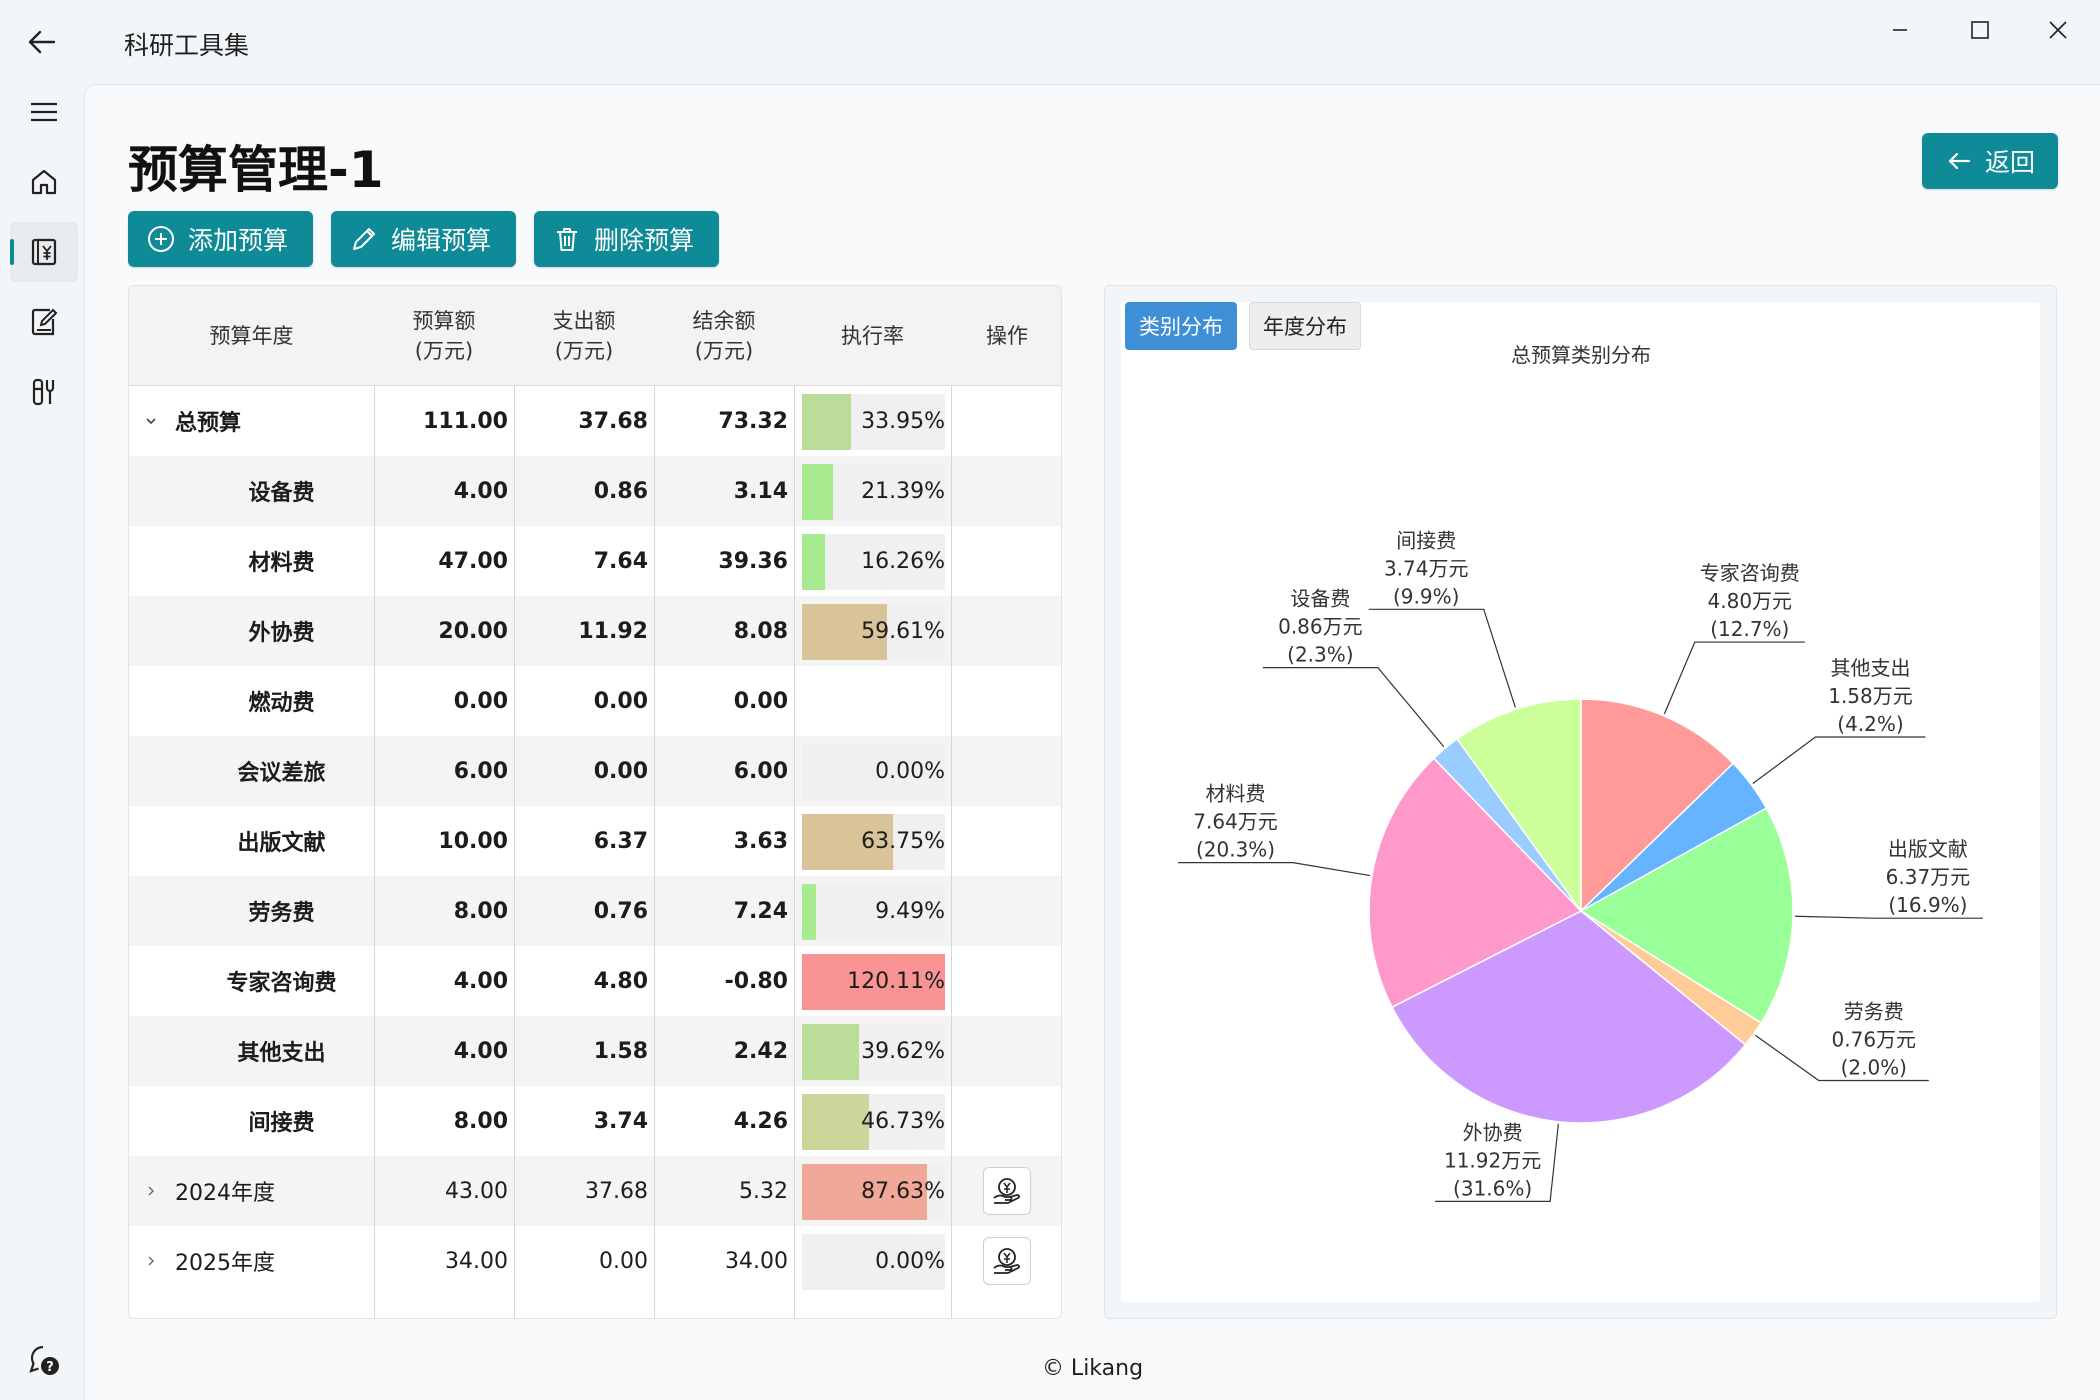  I want to click on slice-value-label: 0.76万元, so click(1874, 1039).